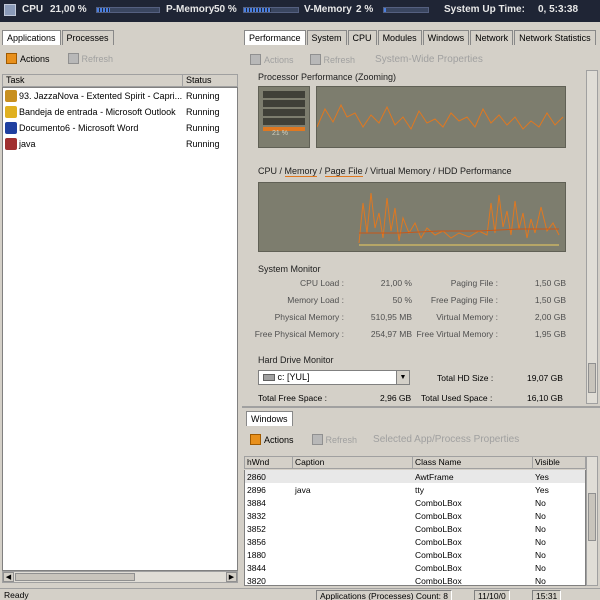 This screenshot has height=600, width=600. Describe the element at coordinates (210, 80) in the screenshot. I see `column-status: Status` at that location.